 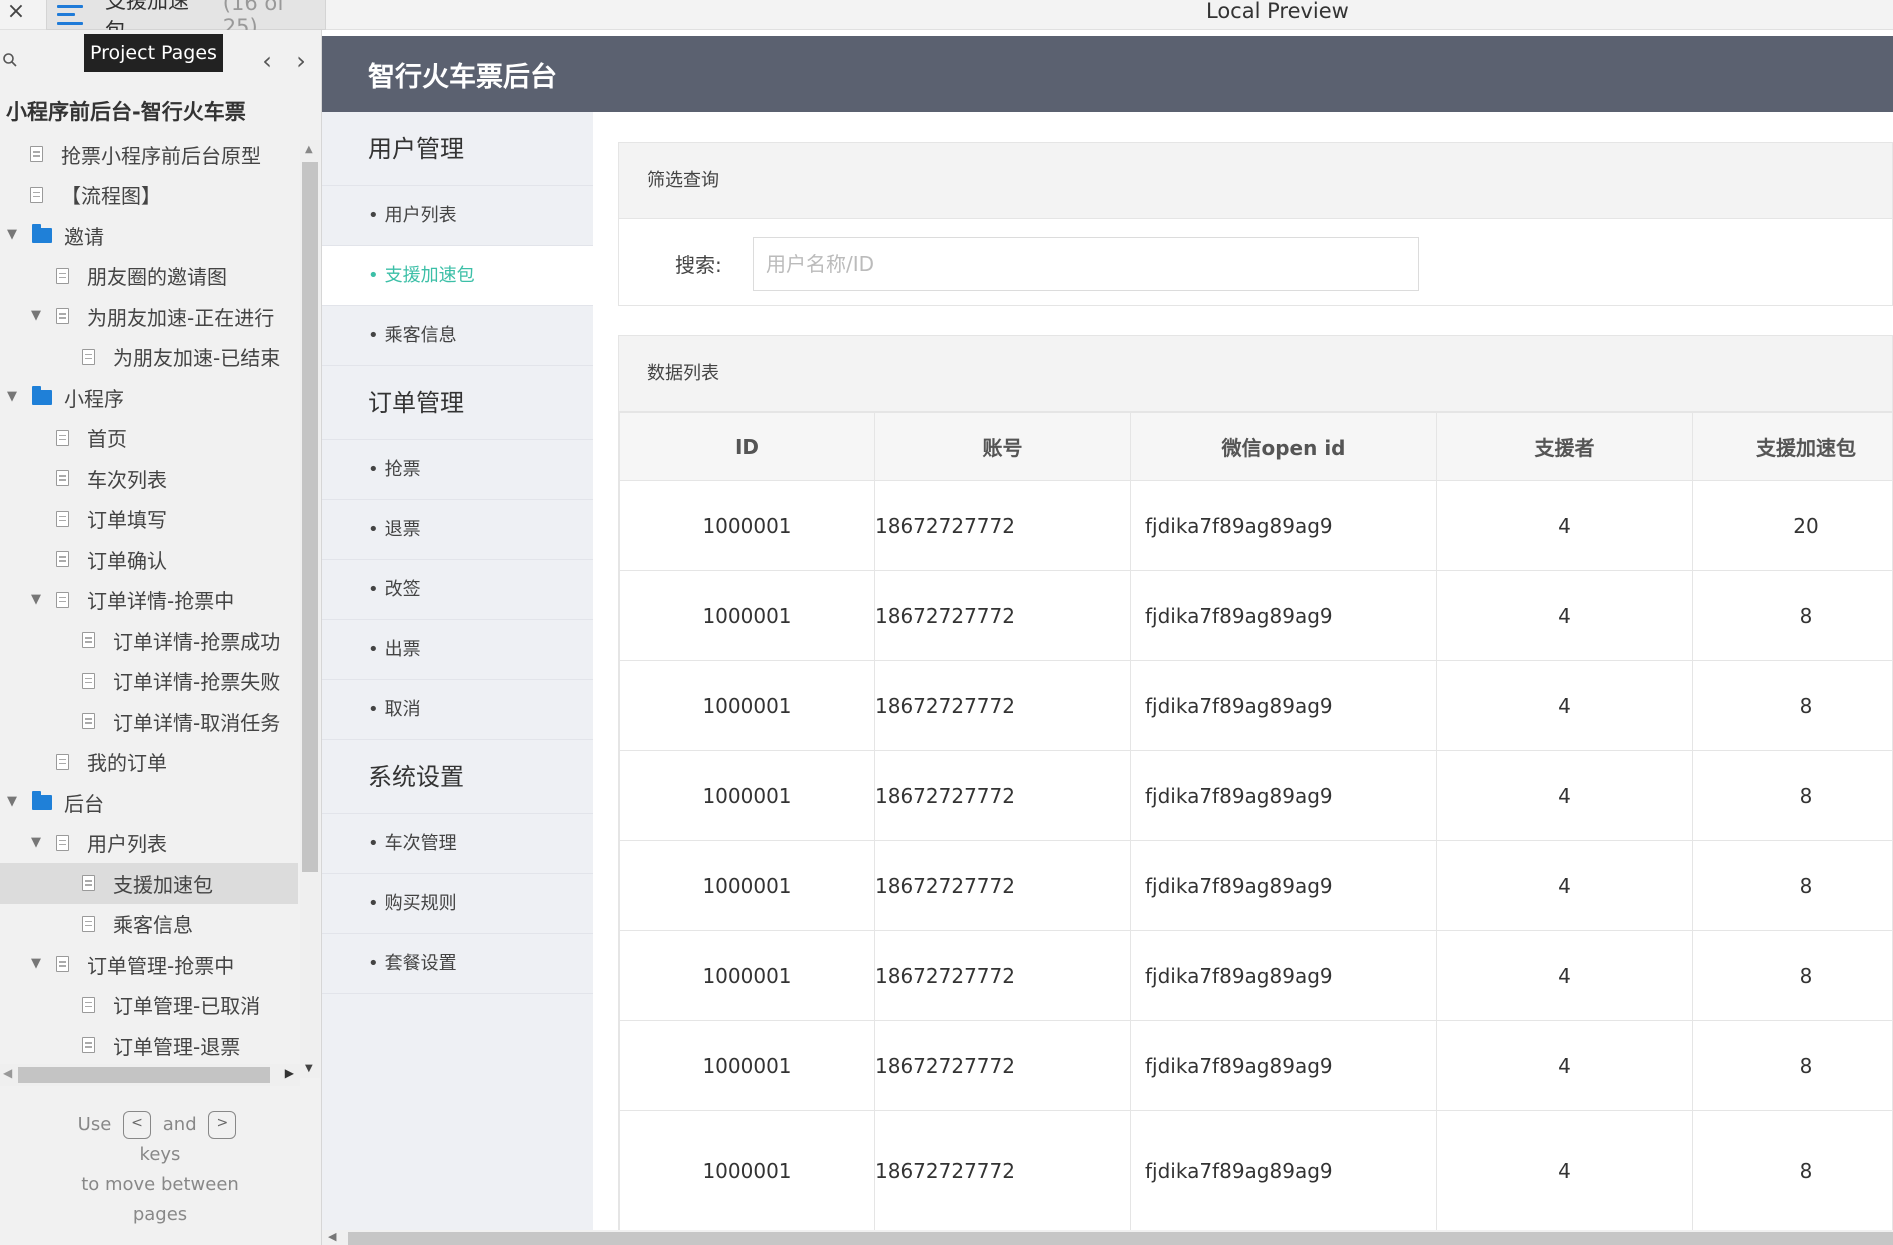 I want to click on tree-item: 【流程图】, so click(x=149, y=195).